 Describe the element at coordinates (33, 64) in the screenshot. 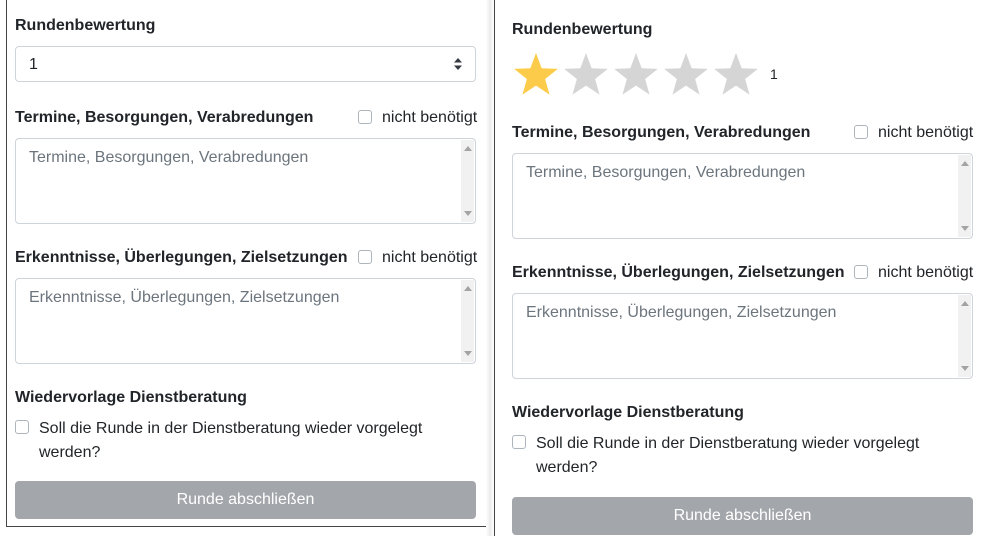

I see `rating-select-value: 1` at that location.